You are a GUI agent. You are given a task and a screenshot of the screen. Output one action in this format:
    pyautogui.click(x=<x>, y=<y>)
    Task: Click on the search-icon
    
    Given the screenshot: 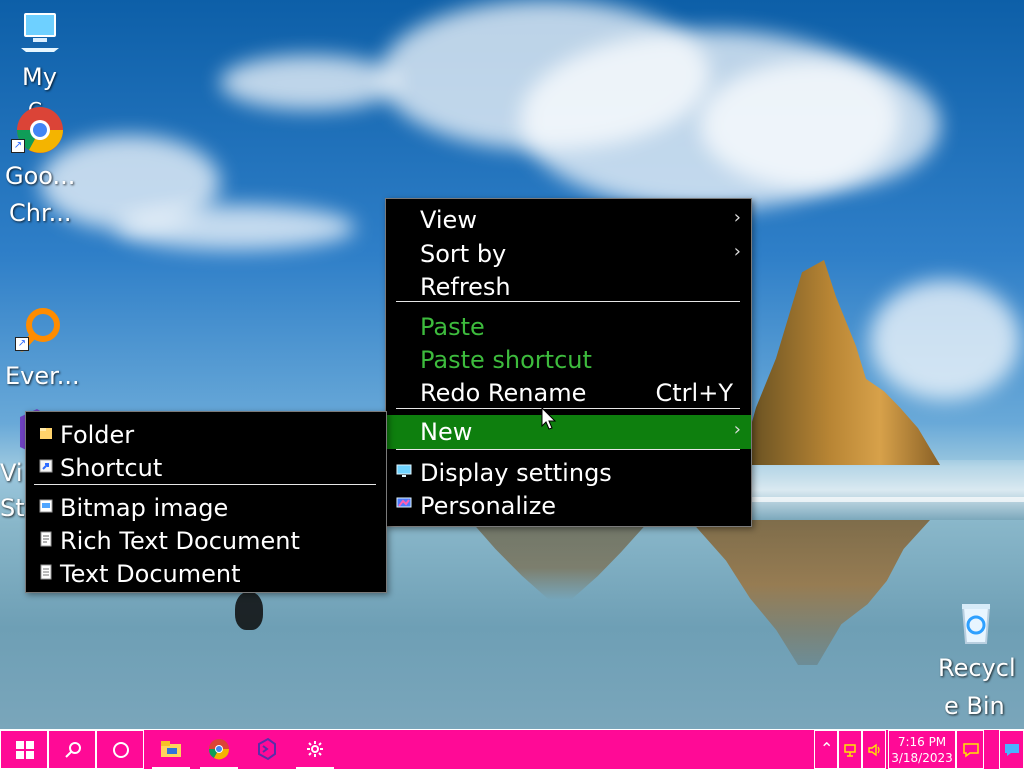 What is the action you would take?
    pyautogui.click(x=73, y=750)
    